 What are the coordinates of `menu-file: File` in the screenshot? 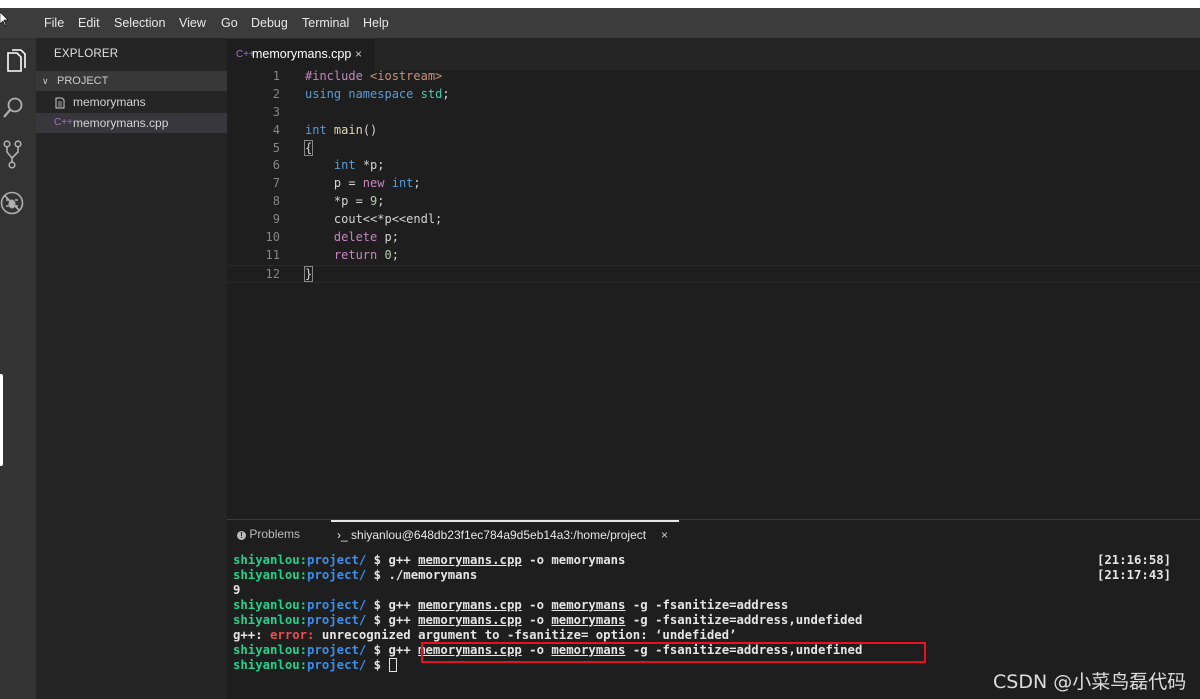 It's located at (54, 23).